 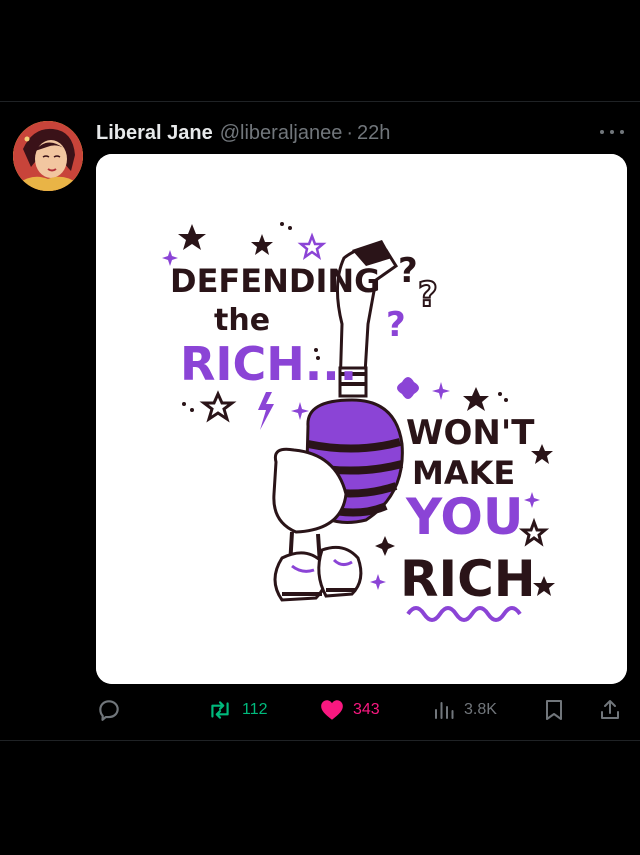 I want to click on heart-icon, so click(x=332, y=710).